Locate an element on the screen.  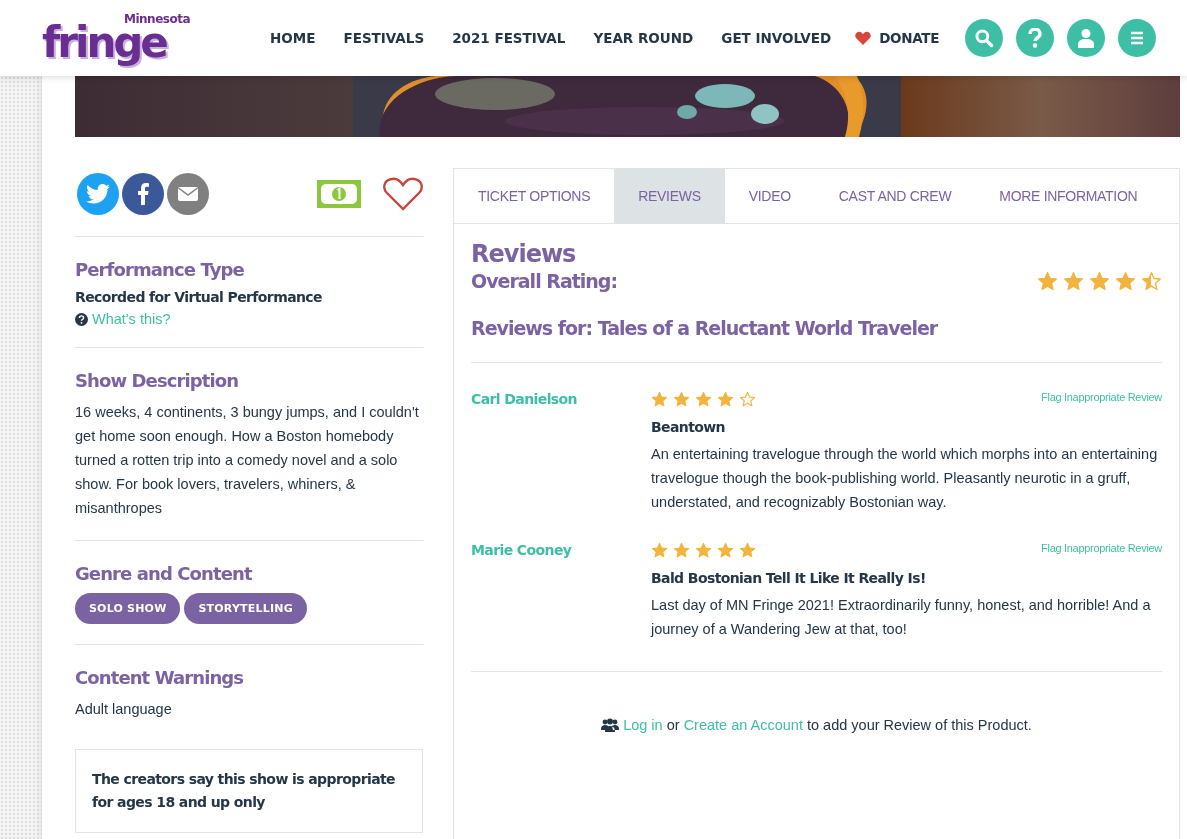
reviews-for-heading: Reviews for: Tales of a Reluctant World Traveler is located at coordinates (705, 328).